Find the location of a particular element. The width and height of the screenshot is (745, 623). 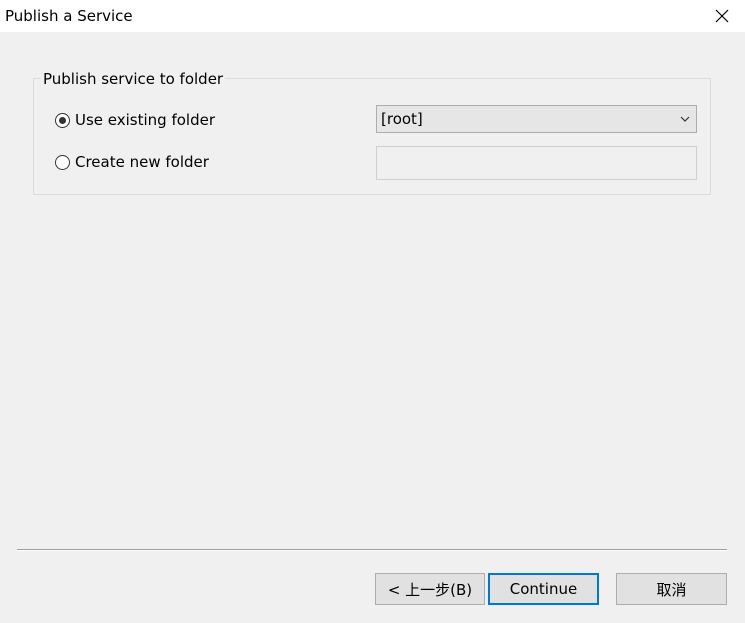

existing-folder-select: [root] is located at coordinates (536, 119).